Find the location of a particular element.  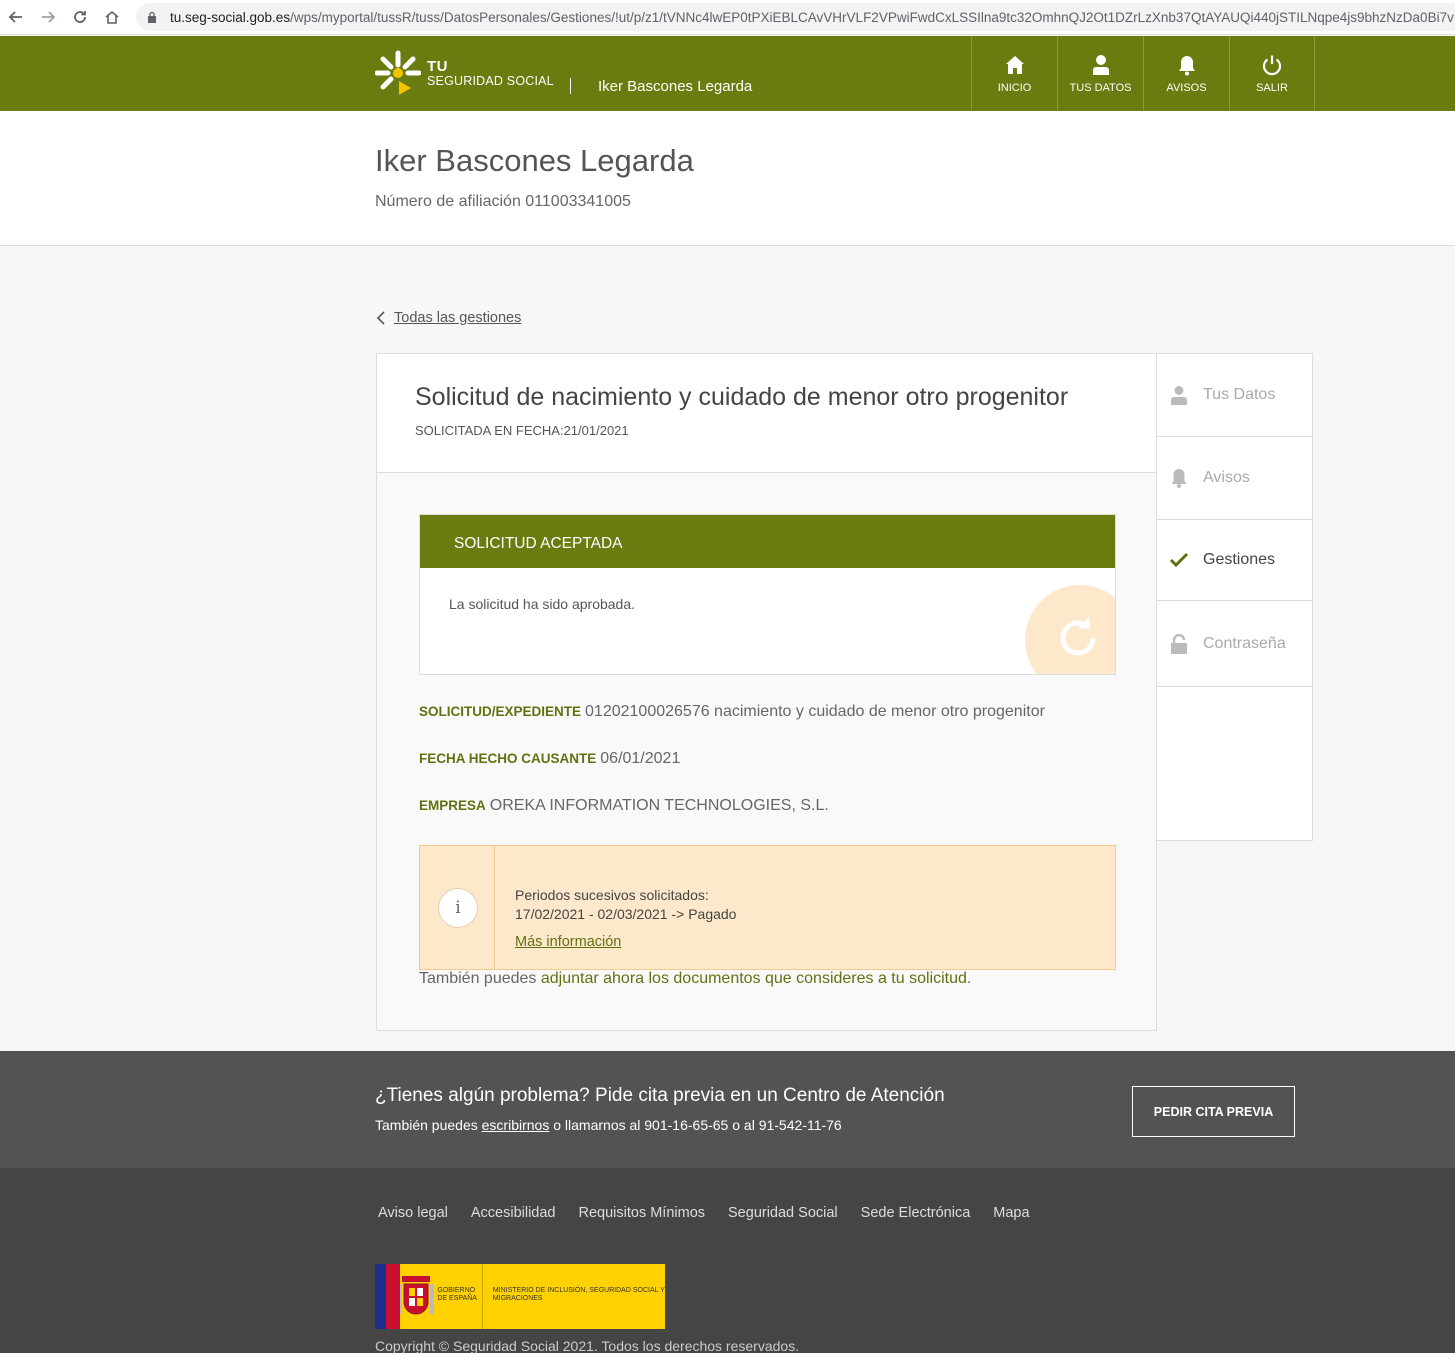

forward-arrow-icon is located at coordinates (48, 17).